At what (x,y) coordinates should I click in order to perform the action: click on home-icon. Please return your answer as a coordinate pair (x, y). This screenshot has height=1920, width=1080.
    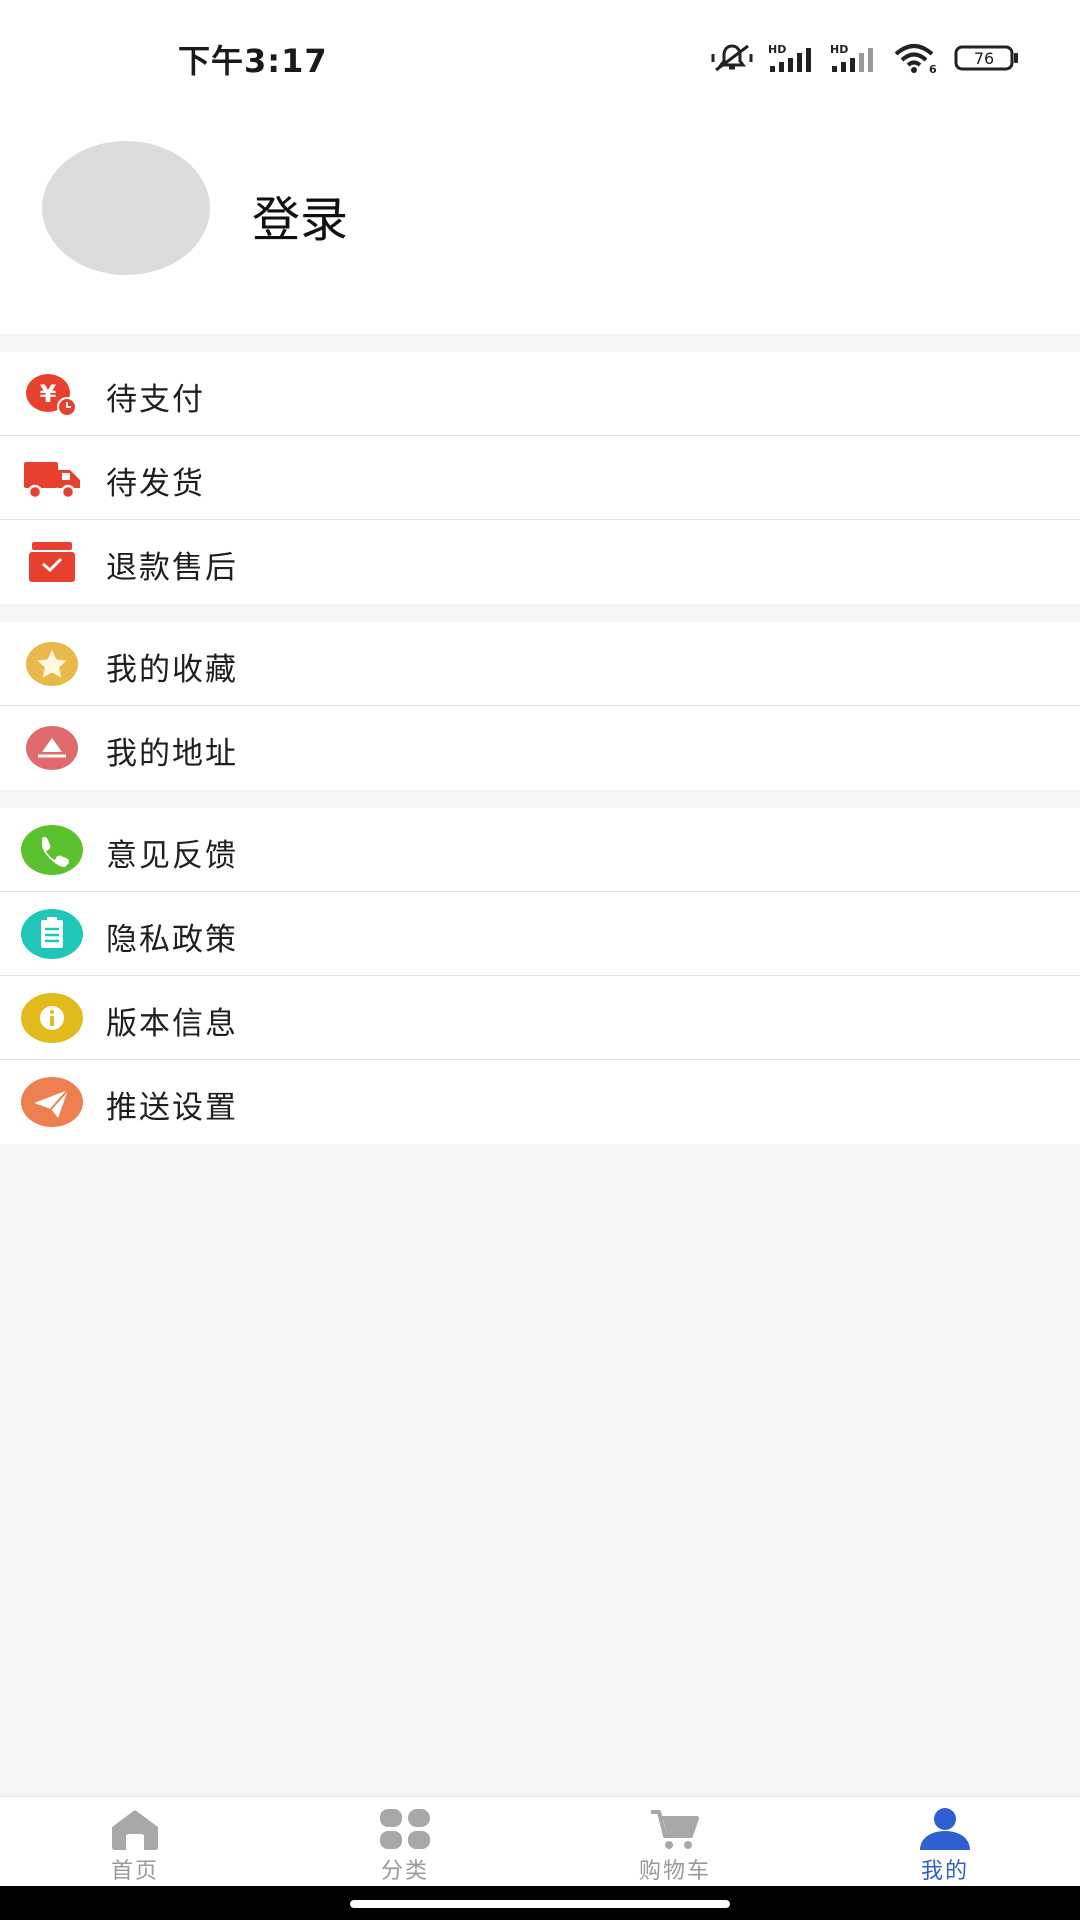
    Looking at the image, I should click on (135, 1829).